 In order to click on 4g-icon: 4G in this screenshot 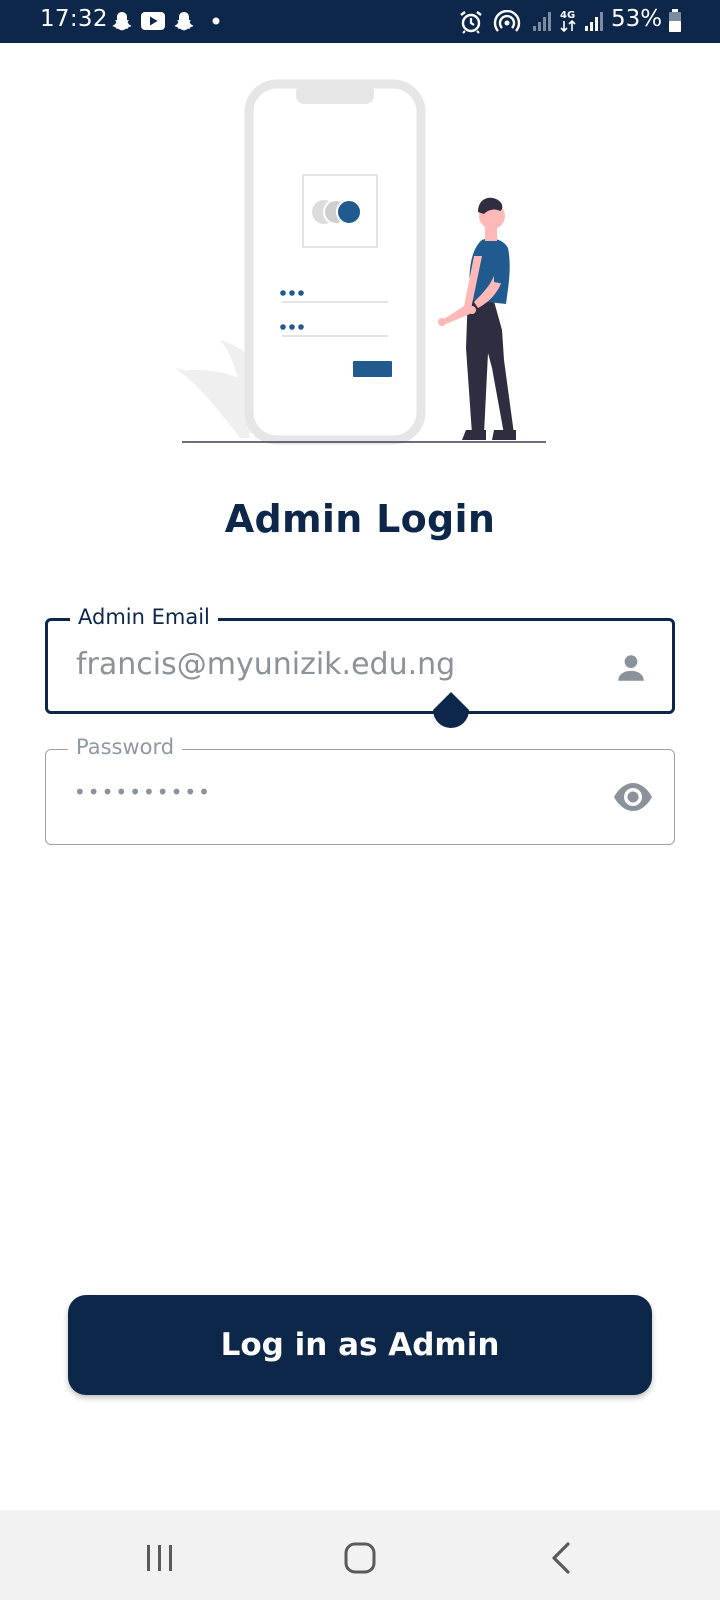, I will do `click(568, 21)`.